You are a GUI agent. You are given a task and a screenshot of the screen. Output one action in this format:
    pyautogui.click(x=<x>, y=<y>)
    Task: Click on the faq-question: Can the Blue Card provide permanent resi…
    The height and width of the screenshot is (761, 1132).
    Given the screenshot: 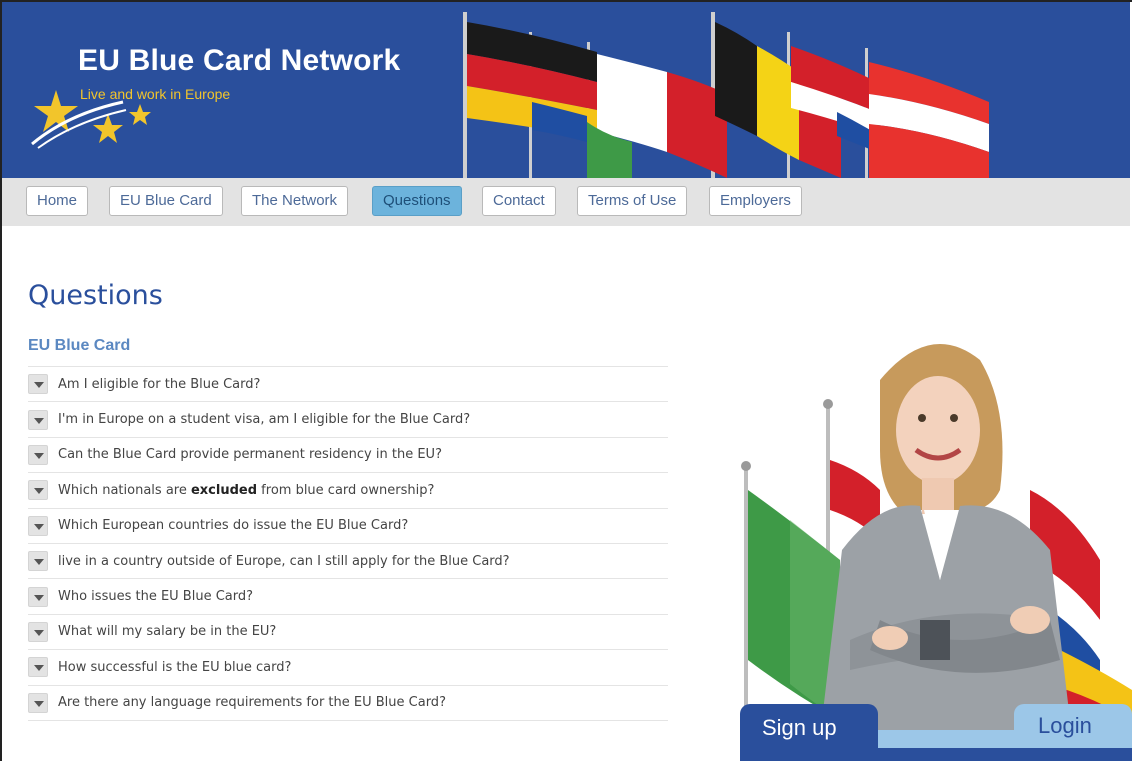 What is the action you would take?
    pyautogui.click(x=250, y=454)
    